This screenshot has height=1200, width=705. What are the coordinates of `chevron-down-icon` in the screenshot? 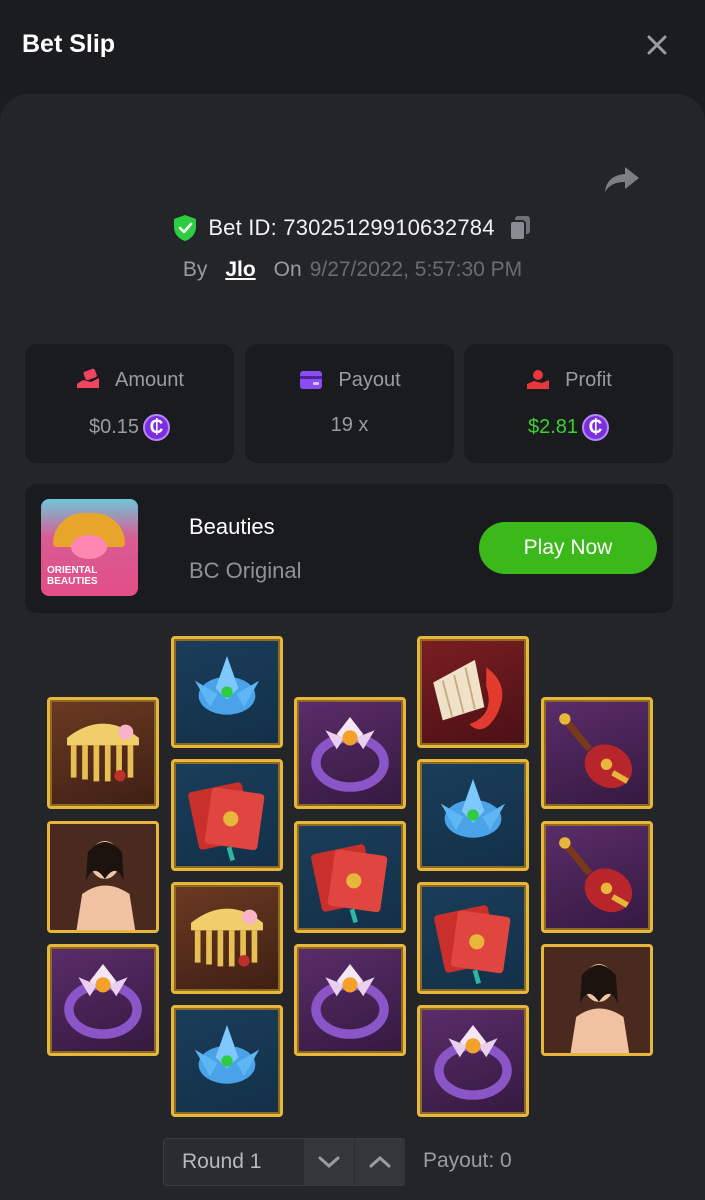 It's located at (329, 1162).